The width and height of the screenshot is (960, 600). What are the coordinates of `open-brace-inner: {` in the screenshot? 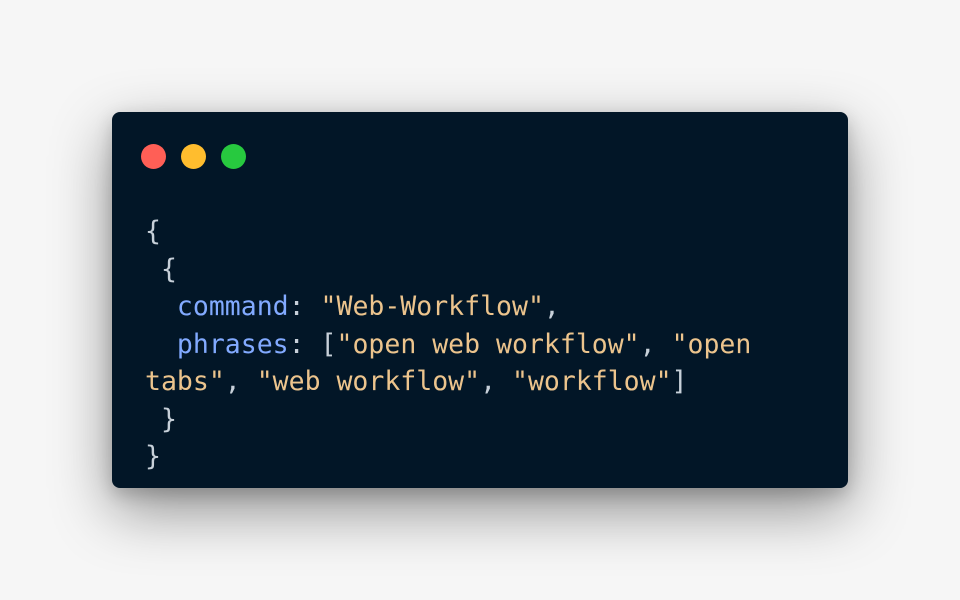 It's located at (168, 269).